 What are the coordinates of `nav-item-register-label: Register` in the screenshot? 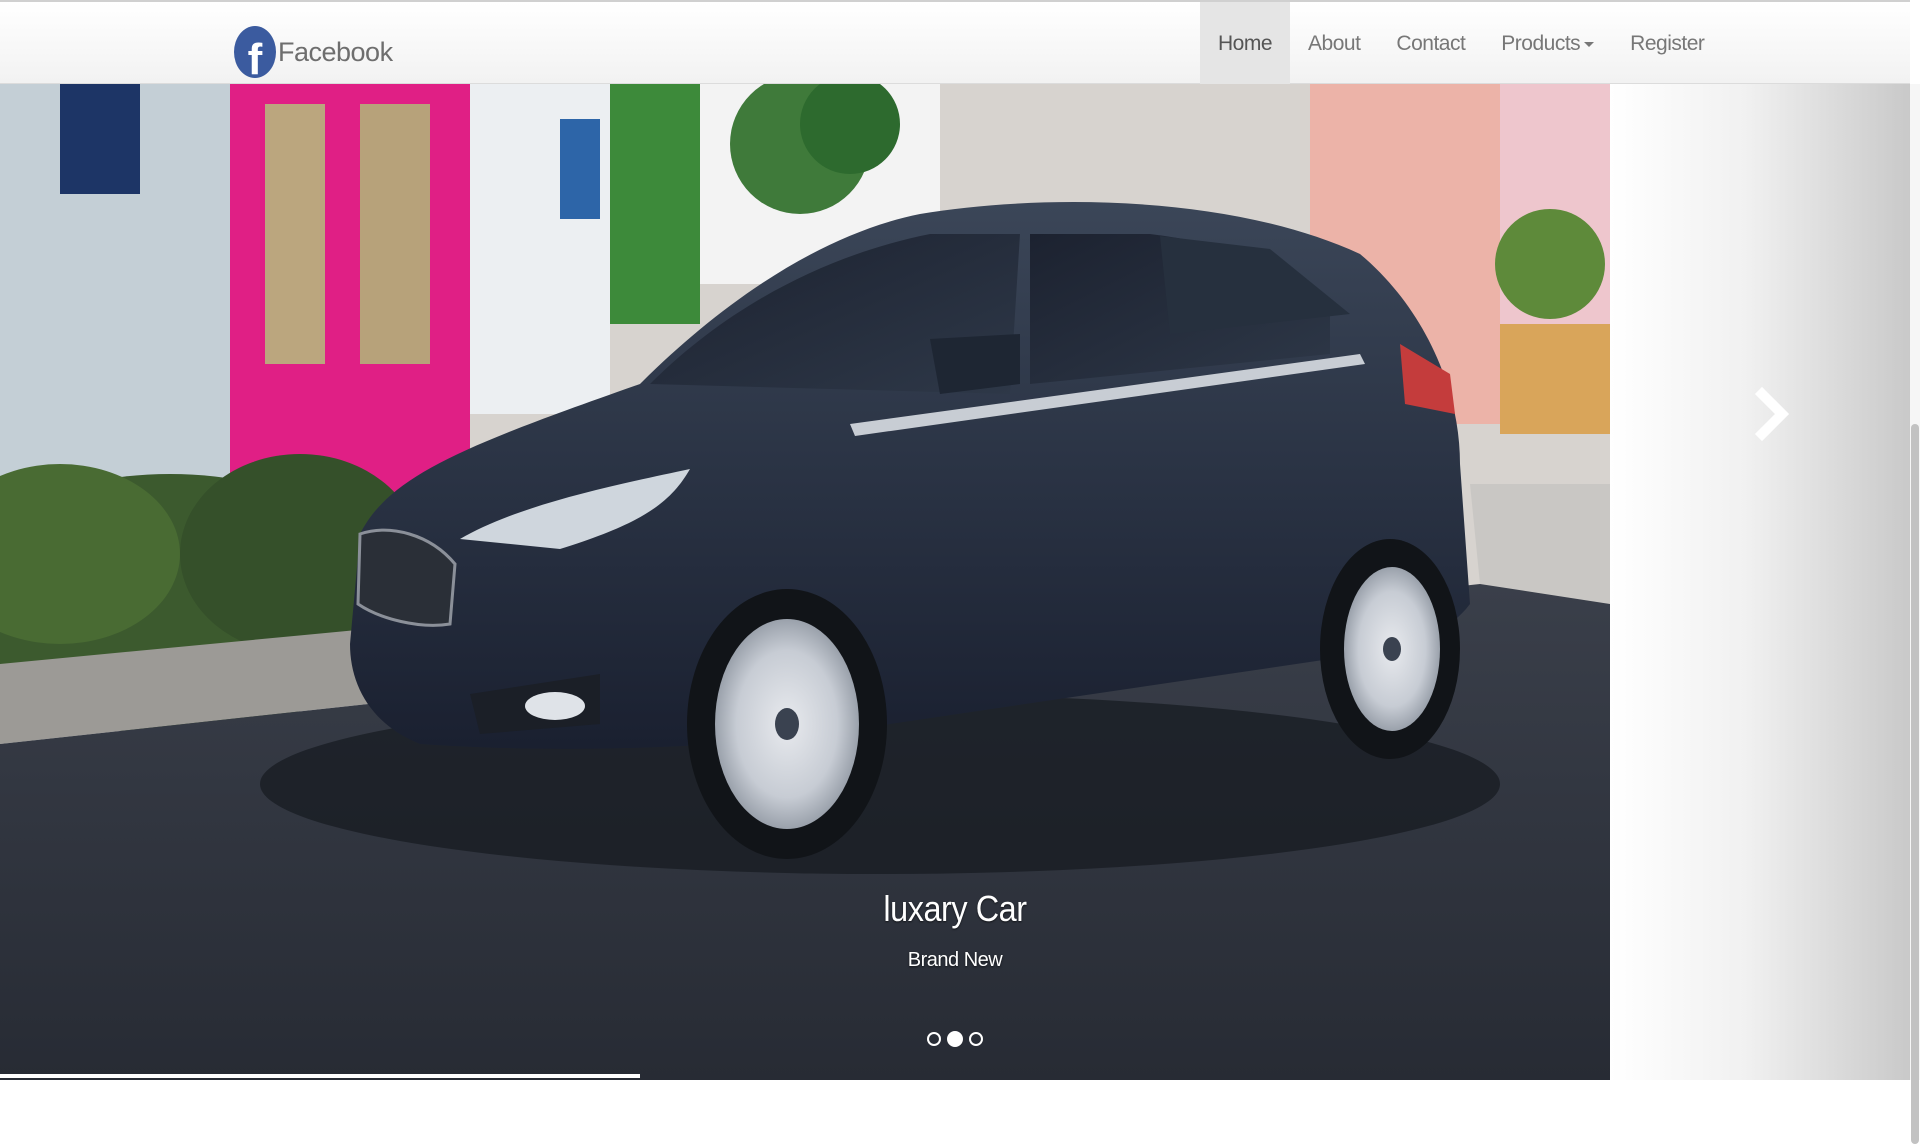 It's located at (1667, 43).